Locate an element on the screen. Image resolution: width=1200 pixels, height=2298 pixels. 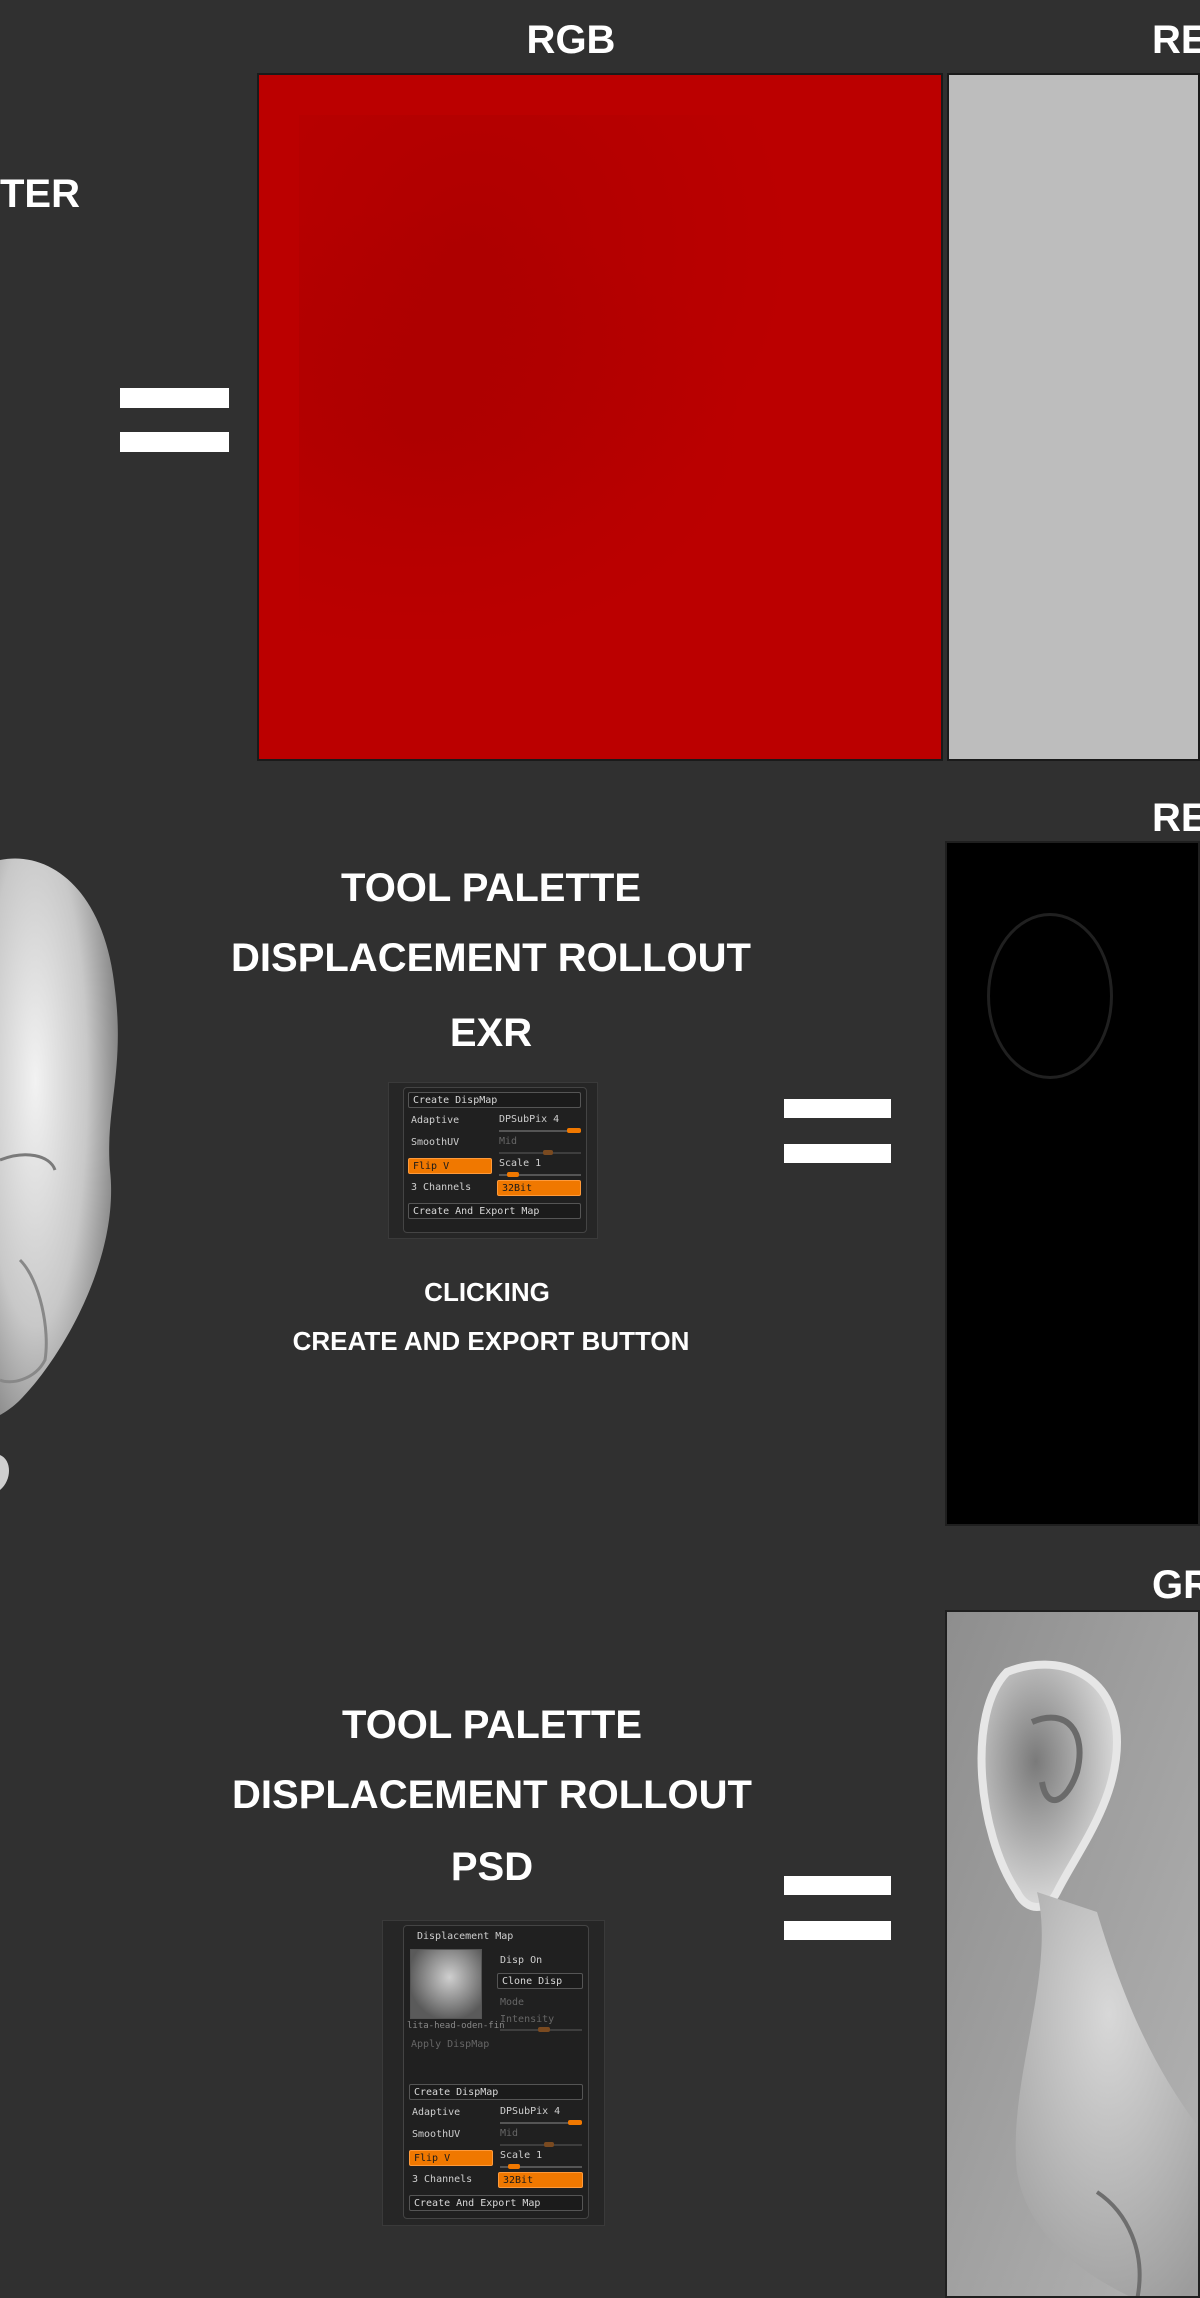
heading-red-mid: RE is located at coordinates (1176, 818).